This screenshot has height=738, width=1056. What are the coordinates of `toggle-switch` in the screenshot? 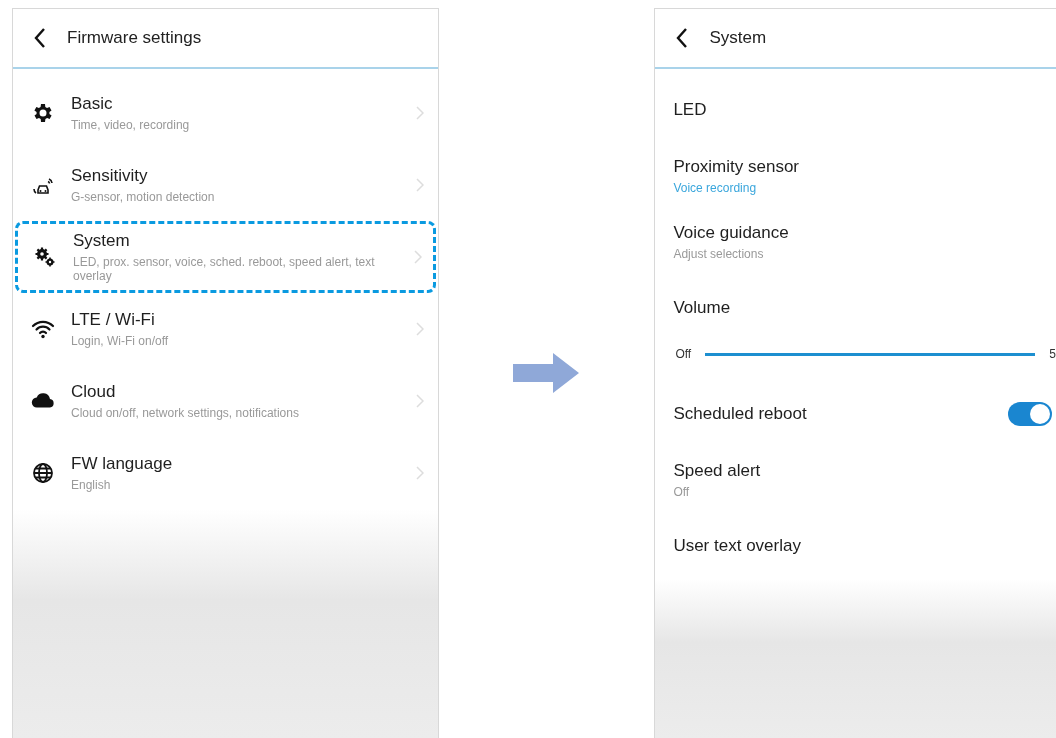 It's located at (1030, 414).